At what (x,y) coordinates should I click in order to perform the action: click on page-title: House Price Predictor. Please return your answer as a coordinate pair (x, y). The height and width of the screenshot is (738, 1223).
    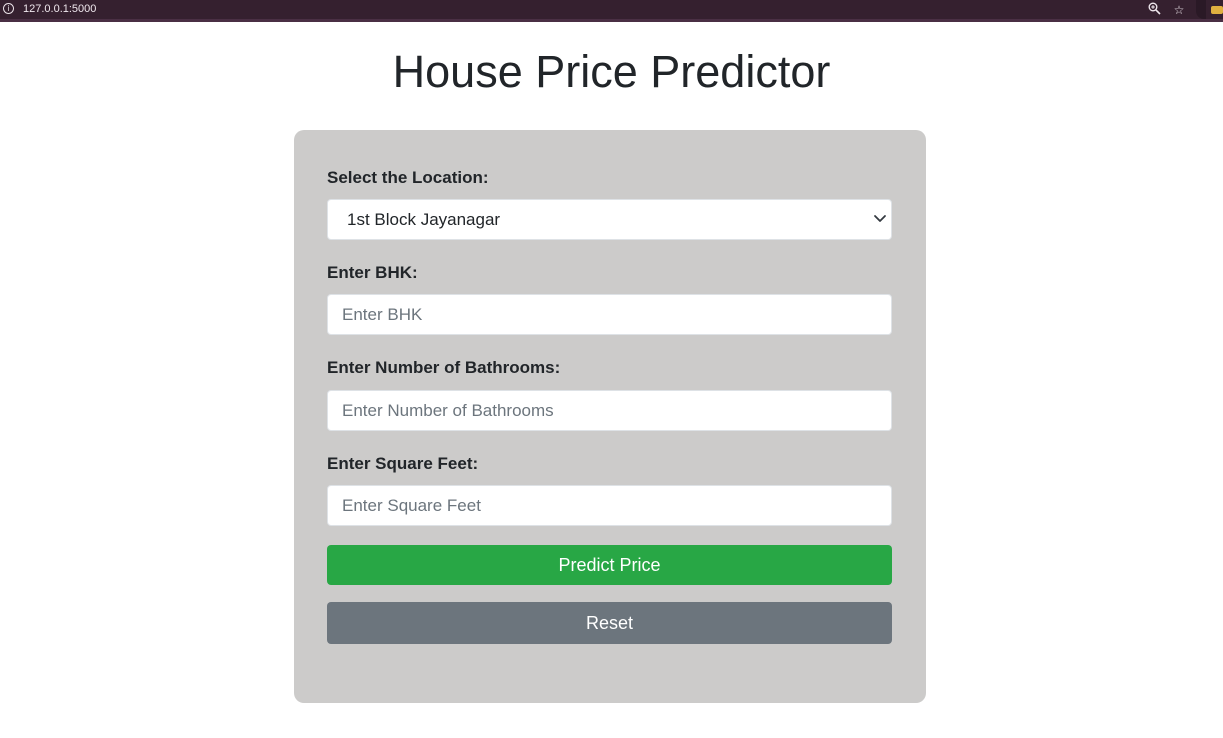
    Looking at the image, I should click on (611, 71).